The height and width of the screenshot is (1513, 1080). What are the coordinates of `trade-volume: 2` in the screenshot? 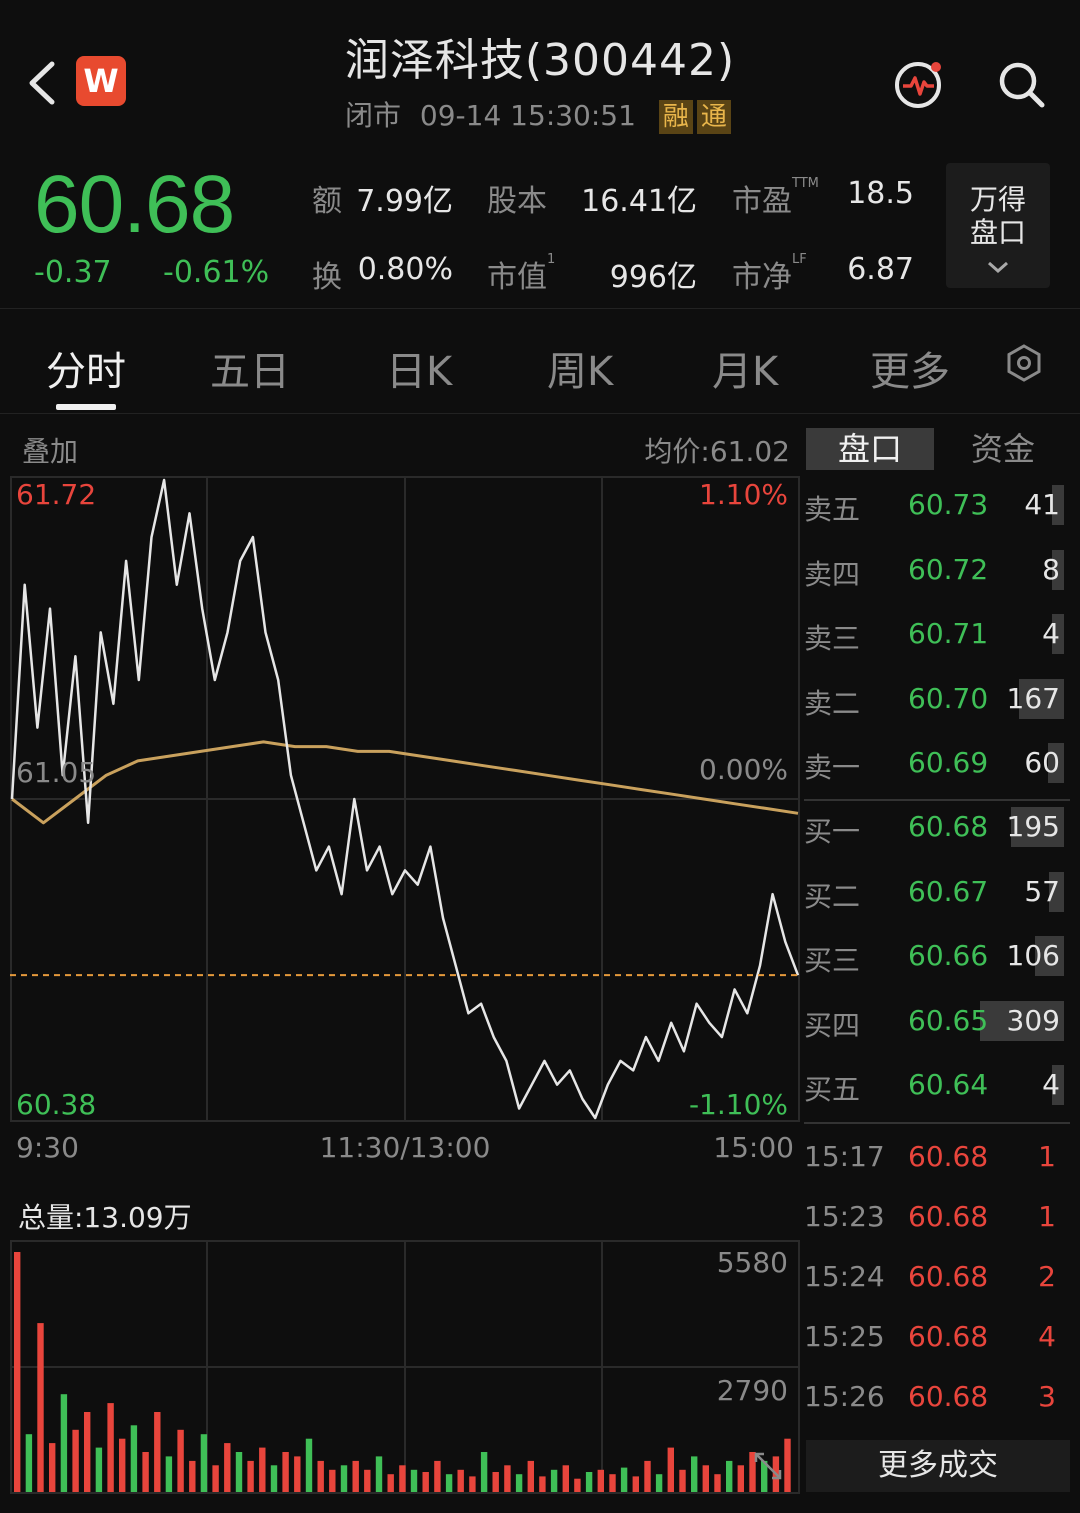 It's located at (1047, 1276).